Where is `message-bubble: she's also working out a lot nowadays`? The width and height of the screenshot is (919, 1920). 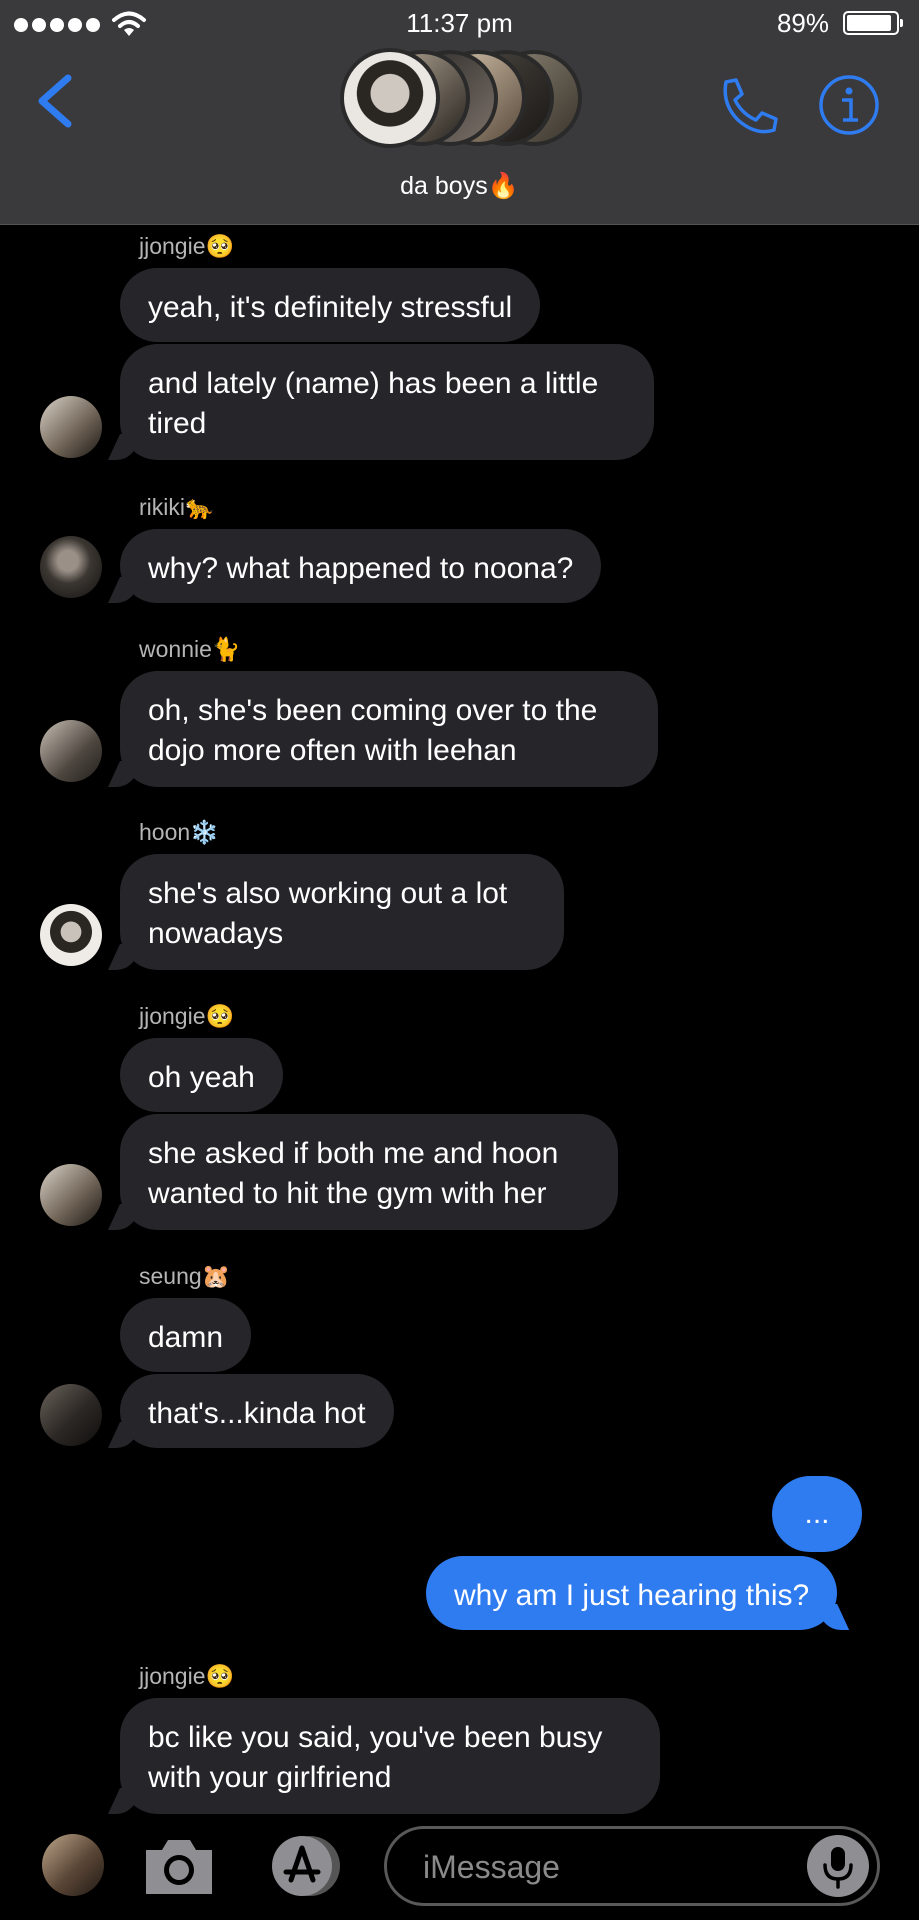
message-bubble: she's also working out a lot nowadays is located at coordinates (342, 912).